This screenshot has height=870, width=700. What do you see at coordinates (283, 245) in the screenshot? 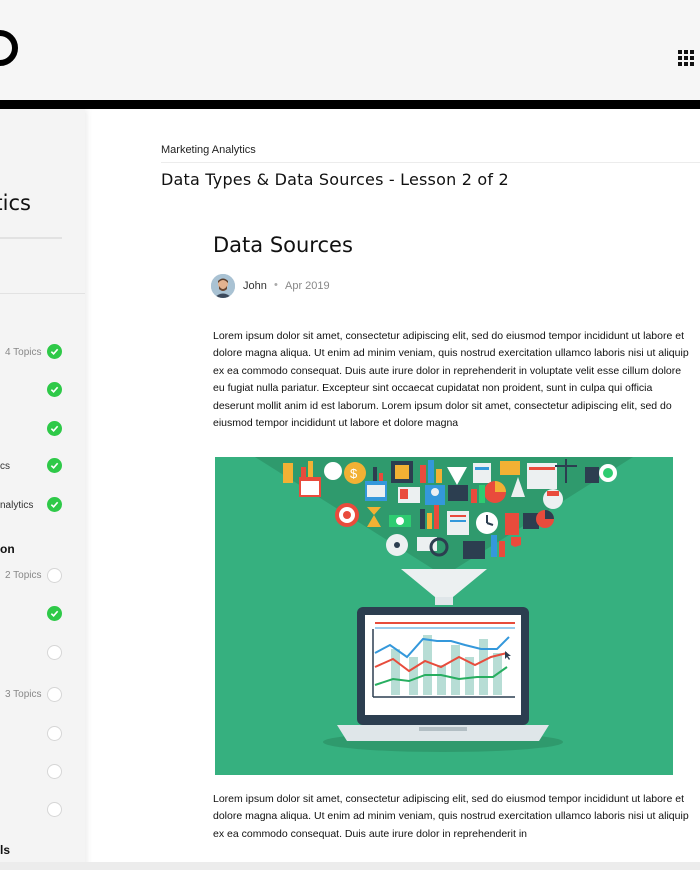
I see `article-title: Data Sources` at bounding box center [283, 245].